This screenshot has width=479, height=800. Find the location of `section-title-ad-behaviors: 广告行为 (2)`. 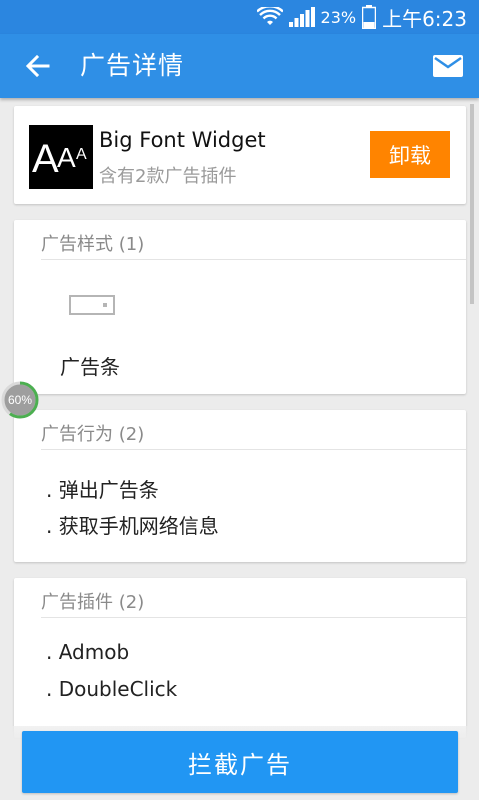

section-title-ad-behaviors: 广告行为 (2) is located at coordinates (93, 434).